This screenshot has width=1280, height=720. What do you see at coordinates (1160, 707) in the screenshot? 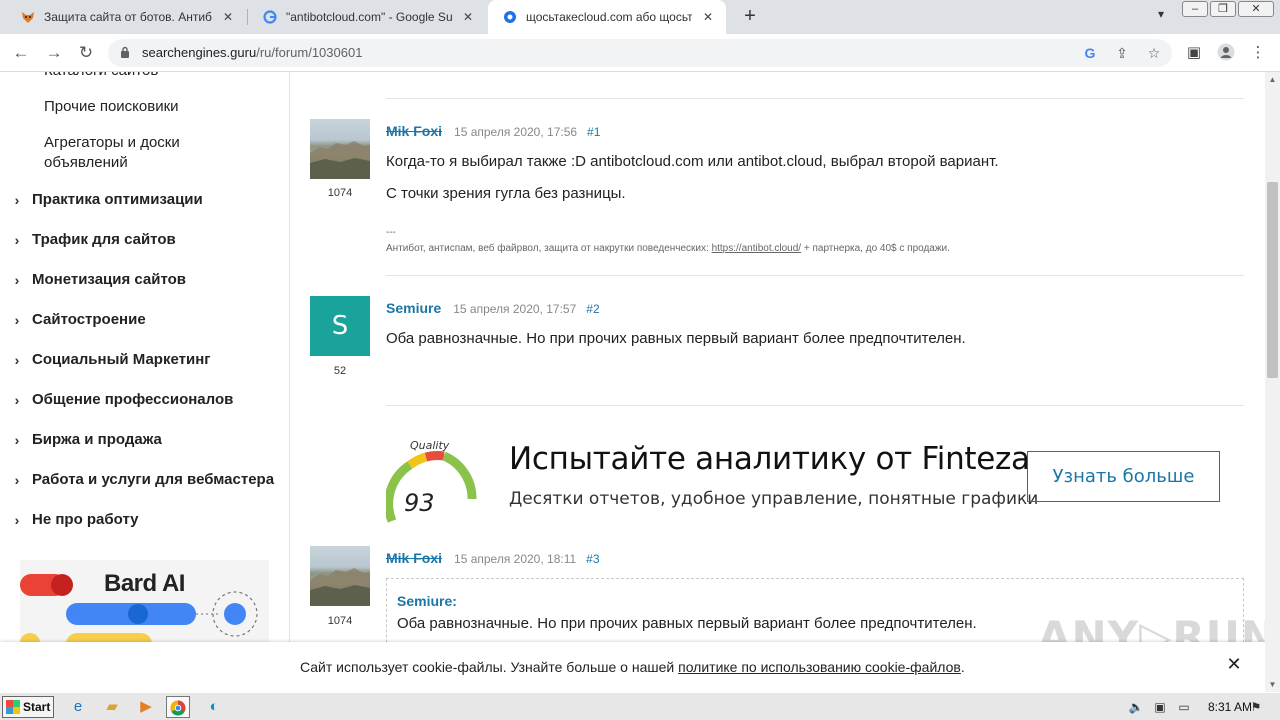
I see `network-icon: ▣` at bounding box center [1160, 707].